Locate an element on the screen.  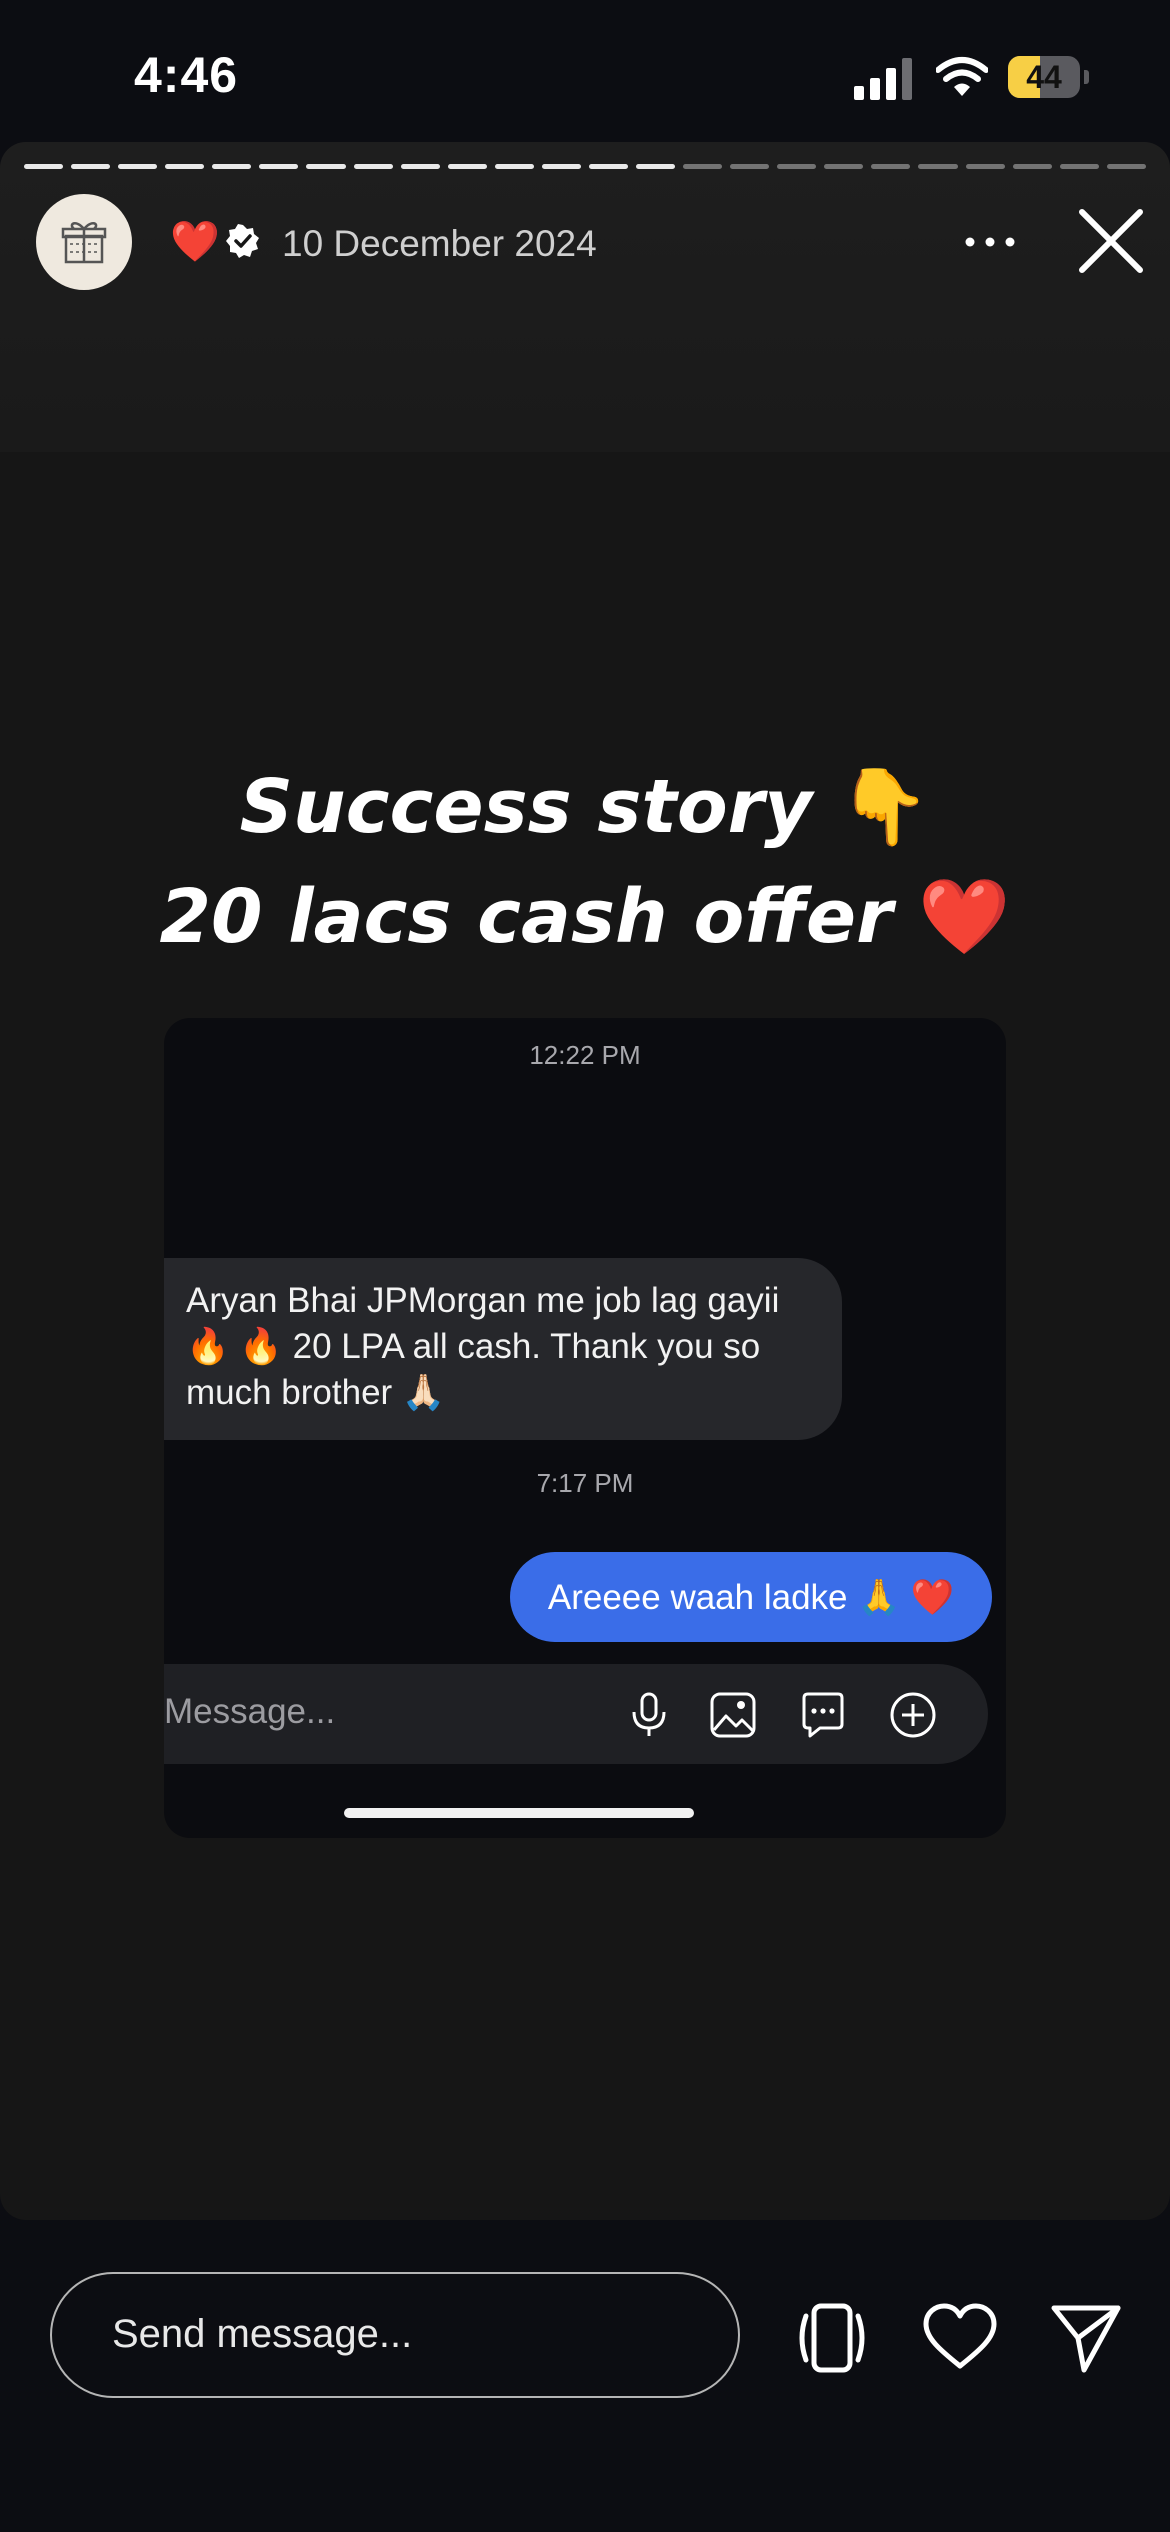
image-icon is located at coordinates (733, 1715).